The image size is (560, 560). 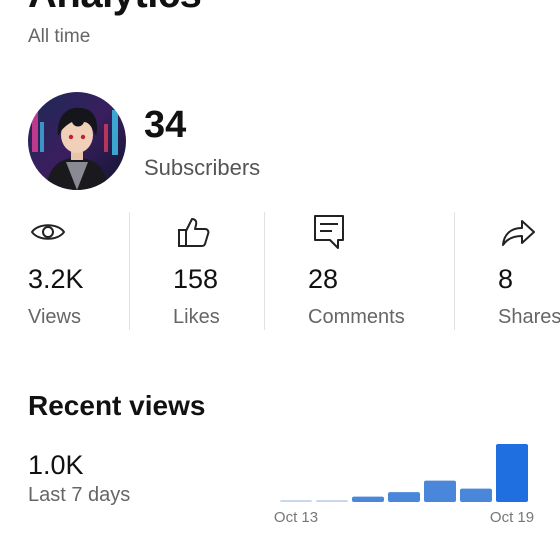 I want to click on stat-value: 158, so click(x=196, y=279).